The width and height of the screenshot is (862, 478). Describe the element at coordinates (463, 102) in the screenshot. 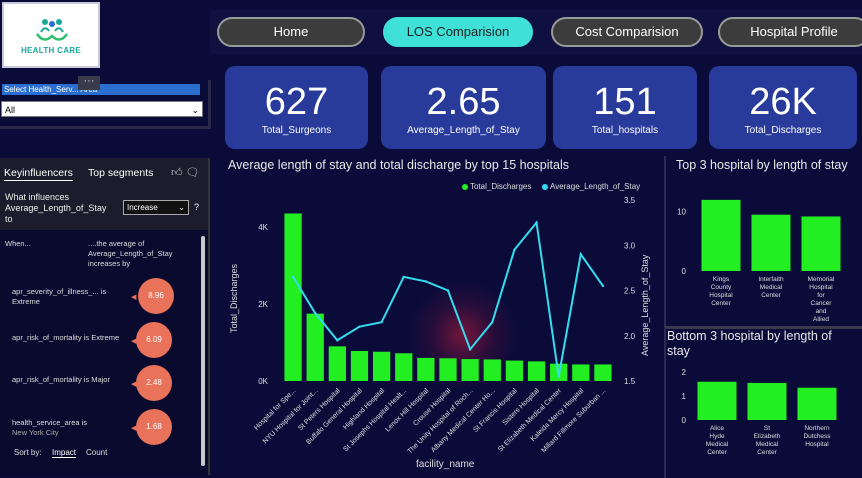

I see `kpi-value: 2.65` at that location.